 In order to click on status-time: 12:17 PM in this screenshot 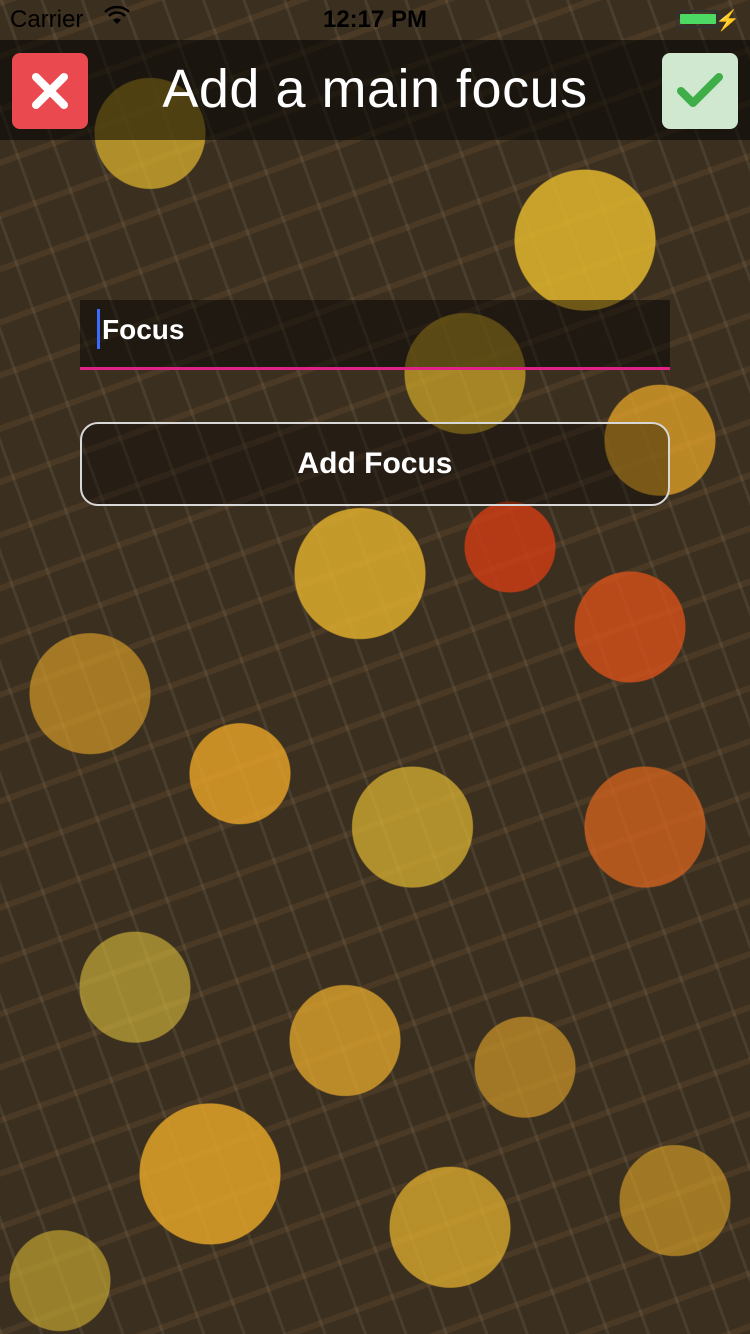, I will do `click(375, 19)`.